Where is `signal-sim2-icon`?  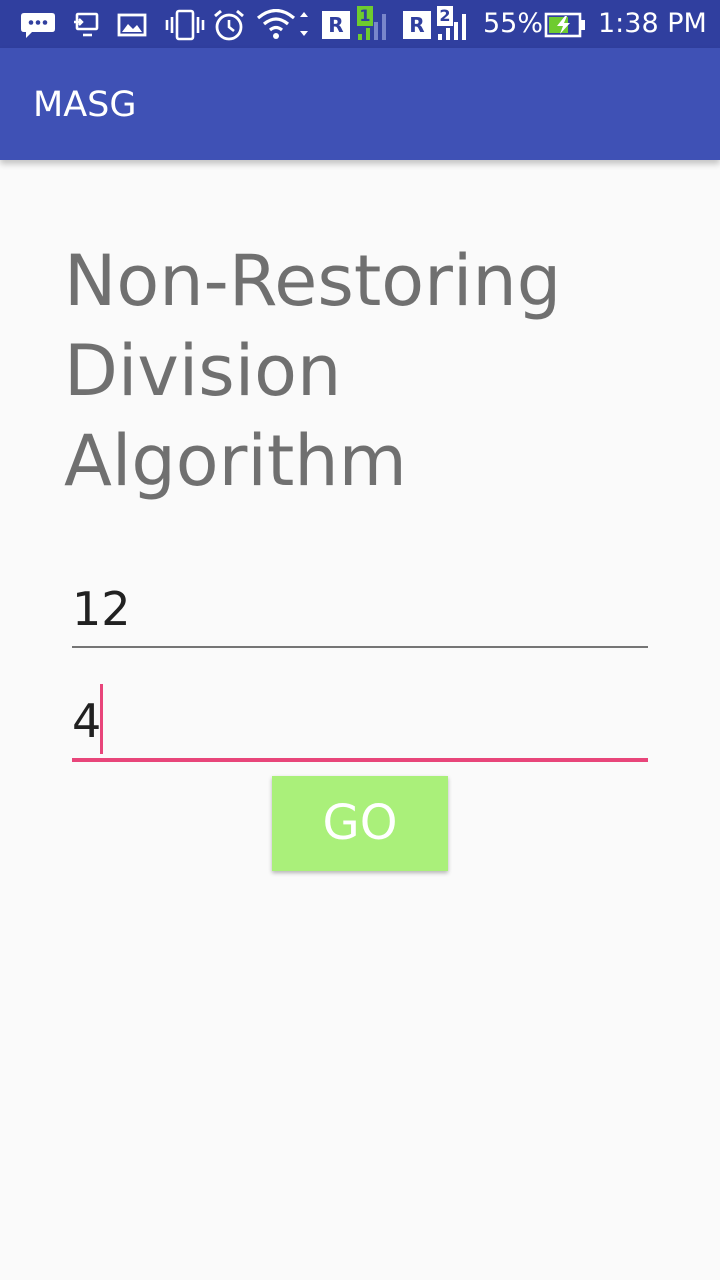
signal-sim2-icon is located at coordinates (452, 27).